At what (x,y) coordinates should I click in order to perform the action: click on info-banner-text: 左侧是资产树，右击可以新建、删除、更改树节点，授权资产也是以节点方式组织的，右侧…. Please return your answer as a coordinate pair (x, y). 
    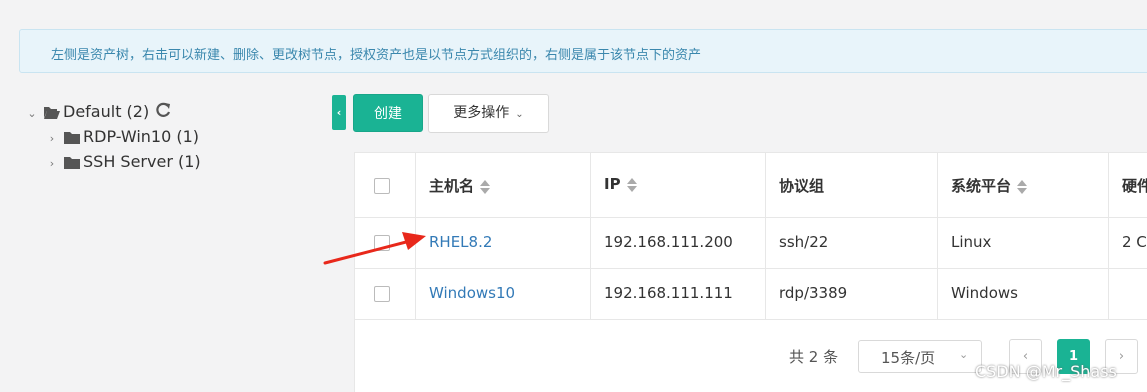
    Looking at the image, I should click on (376, 55).